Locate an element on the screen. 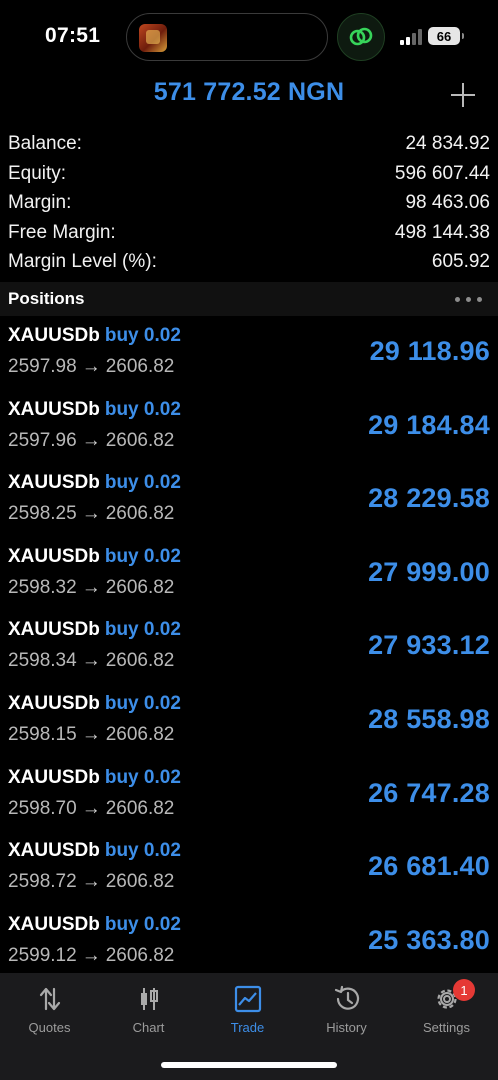 The width and height of the screenshot is (498, 1080). open-price: 2598.72 is located at coordinates (42, 882).